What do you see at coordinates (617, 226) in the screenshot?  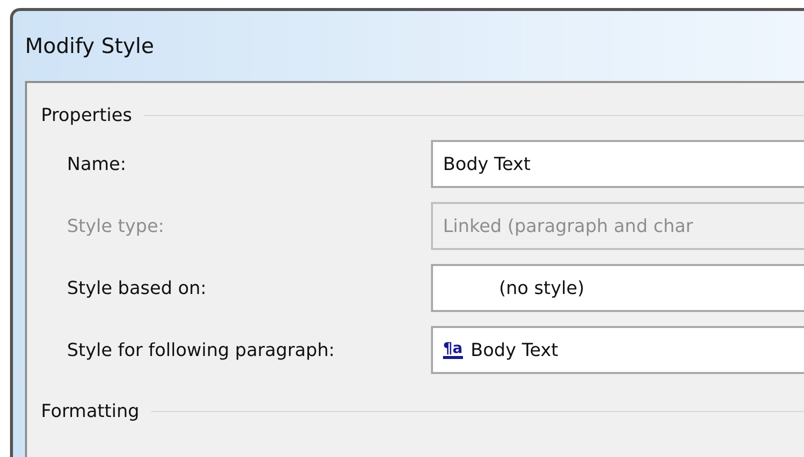 I see `dropdown-field: Linked (paragraph and char` at bounding box center [617, 226].